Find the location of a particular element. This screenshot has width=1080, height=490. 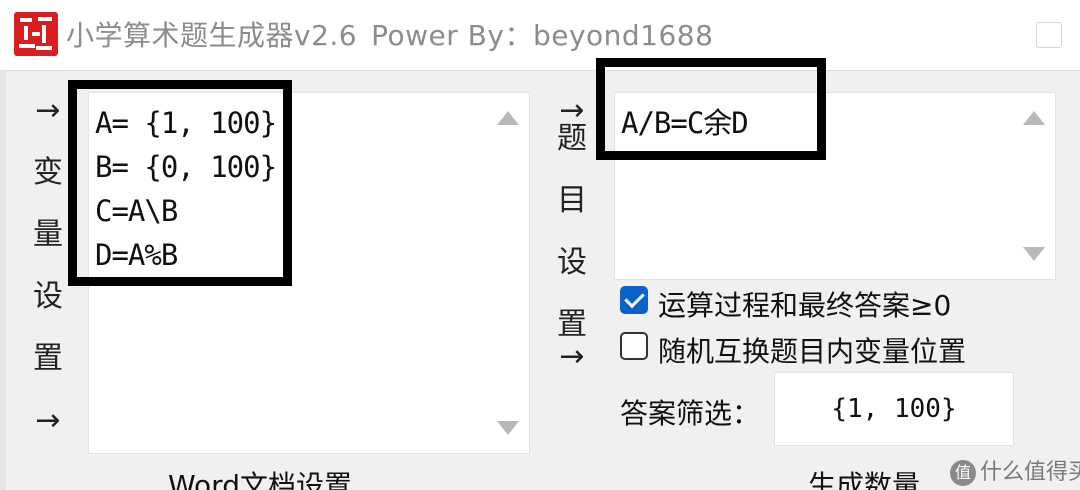

watermark: 值什么值得买 is located at coordinates (1015, 470).